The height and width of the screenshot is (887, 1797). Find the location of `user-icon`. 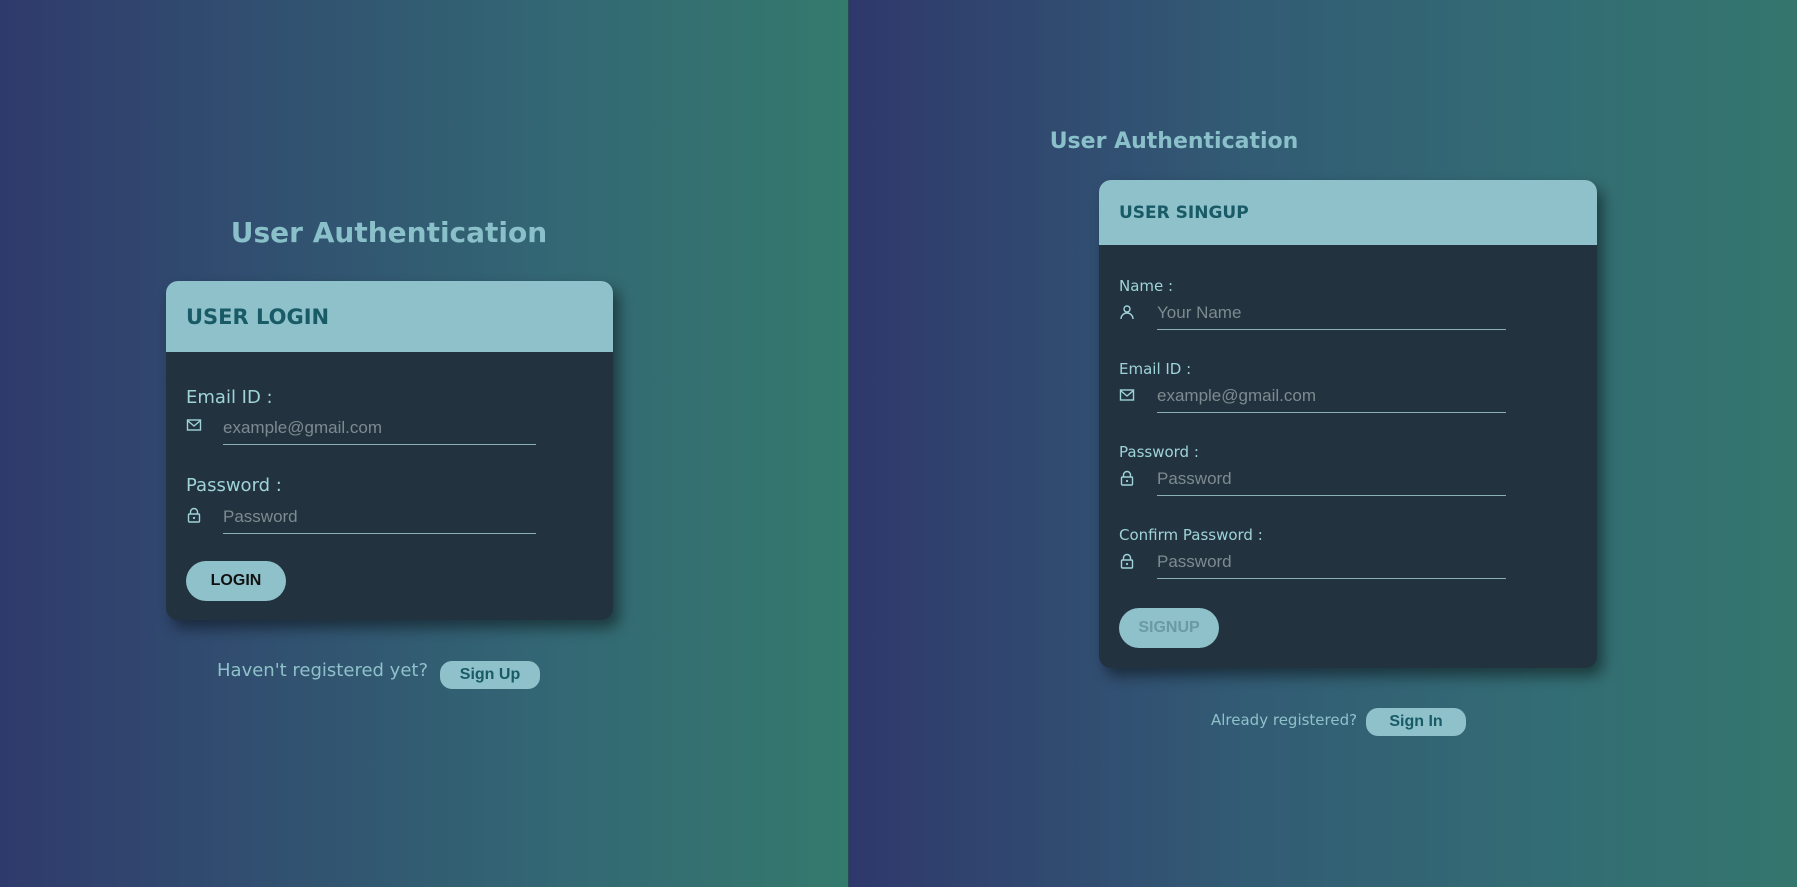

user-icon is located at coordinates (1127, 312).